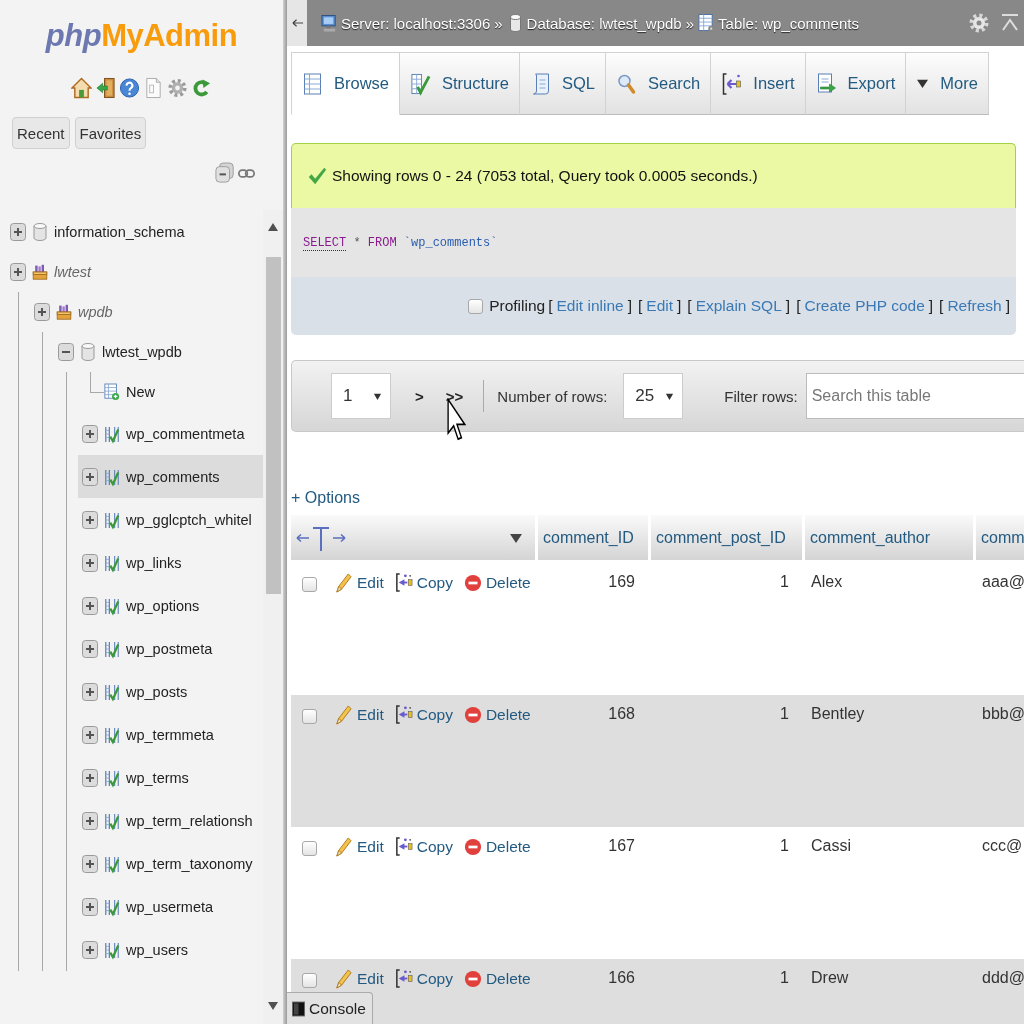 The width and height of the screenshot is (1024, 1024). Describe the element at coordinates (40, 232) in the screenshot. I see `database-icon` at that location.